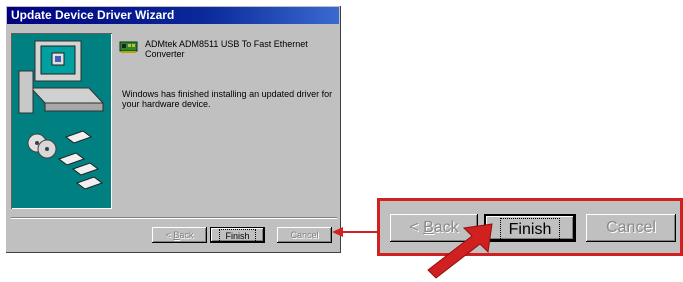 This screenshot has height=282, width=683. I want to click on back-button-label: ack, so click(186, 235).